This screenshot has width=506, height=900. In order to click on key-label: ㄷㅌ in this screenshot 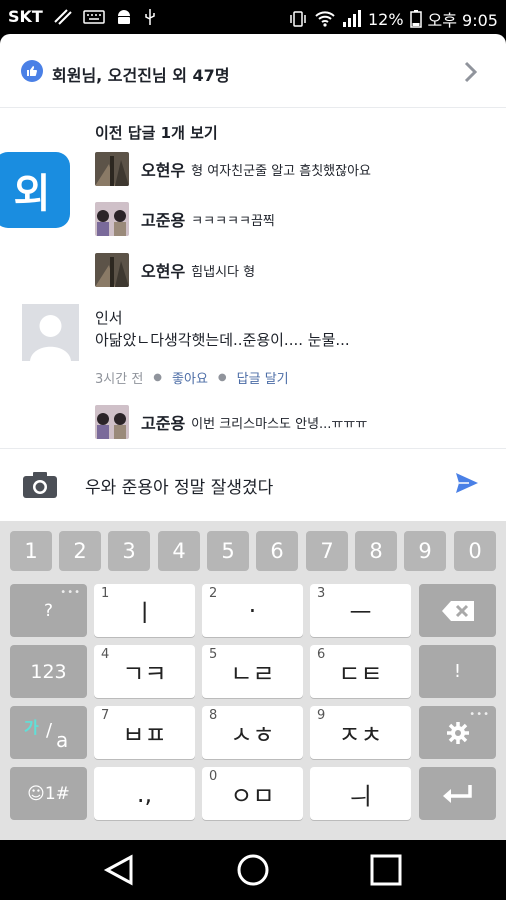, I will do `click(360, 674)`.